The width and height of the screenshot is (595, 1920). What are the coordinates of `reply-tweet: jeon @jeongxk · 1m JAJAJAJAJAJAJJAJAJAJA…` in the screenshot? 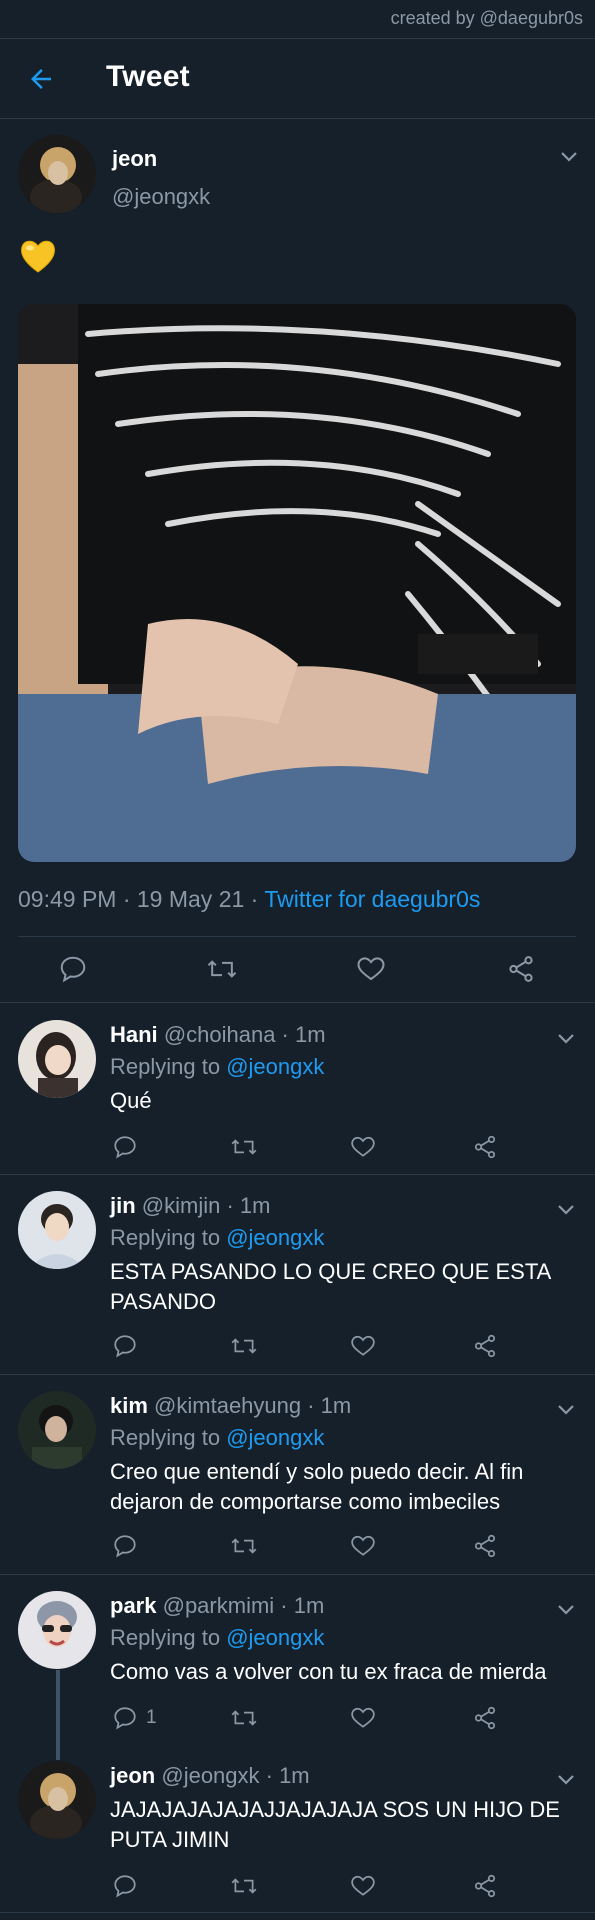 It's located at (297, 1830).